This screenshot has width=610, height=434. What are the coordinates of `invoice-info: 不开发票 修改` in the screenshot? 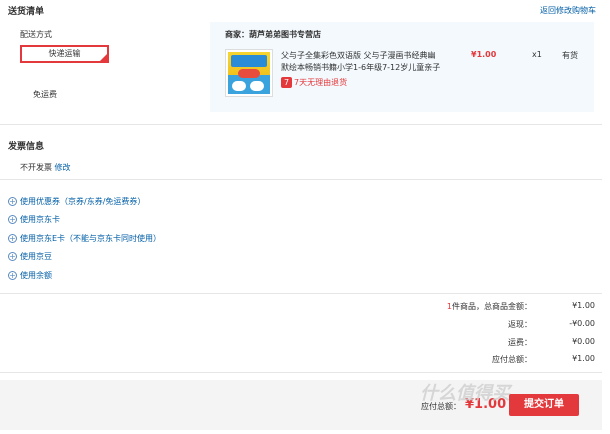 It's located at (45, 167).